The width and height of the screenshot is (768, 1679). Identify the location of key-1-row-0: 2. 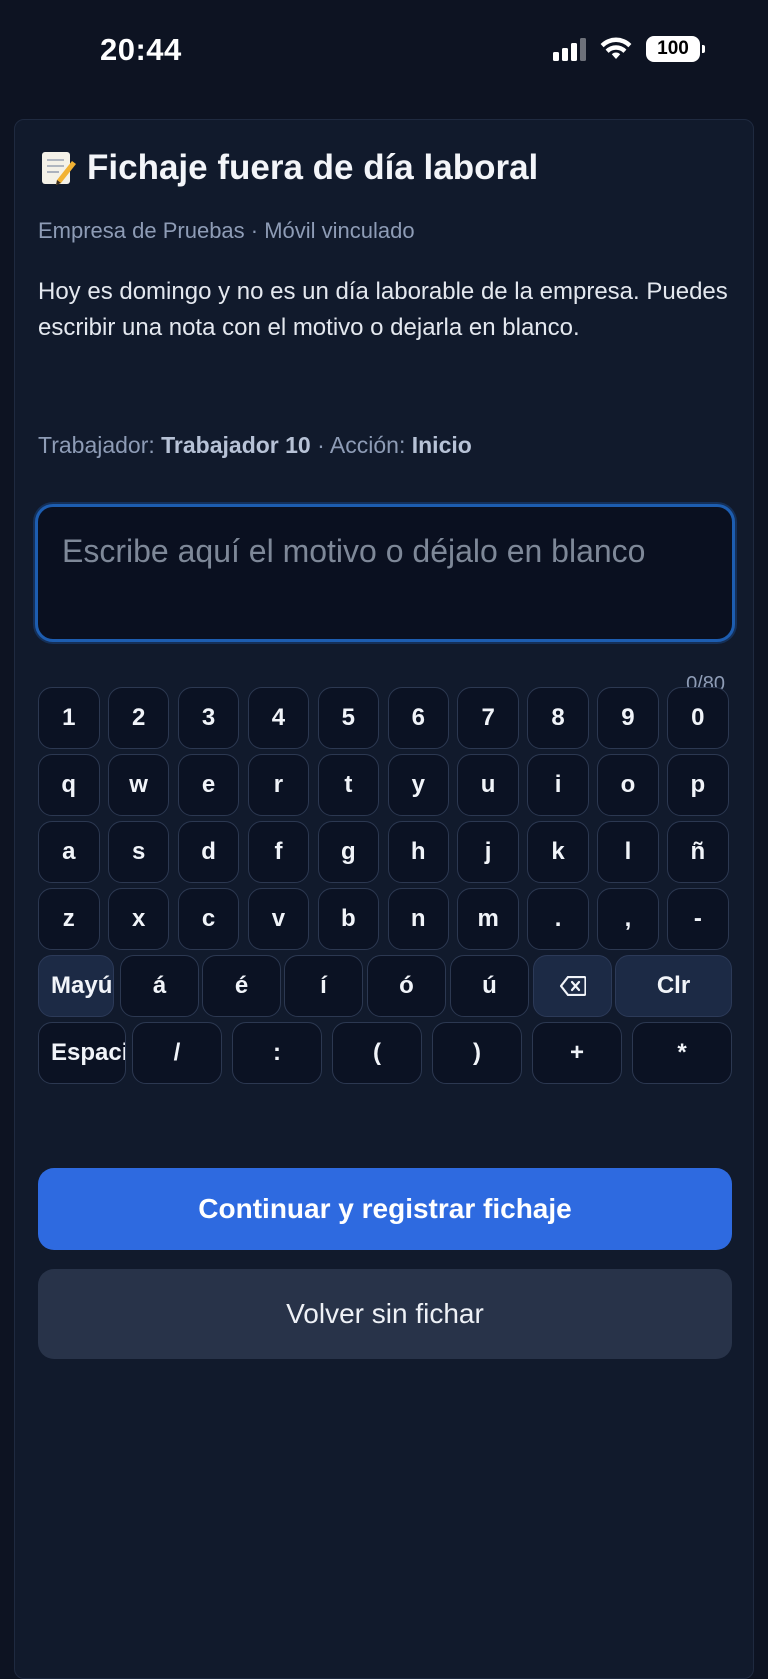
(138, 718).